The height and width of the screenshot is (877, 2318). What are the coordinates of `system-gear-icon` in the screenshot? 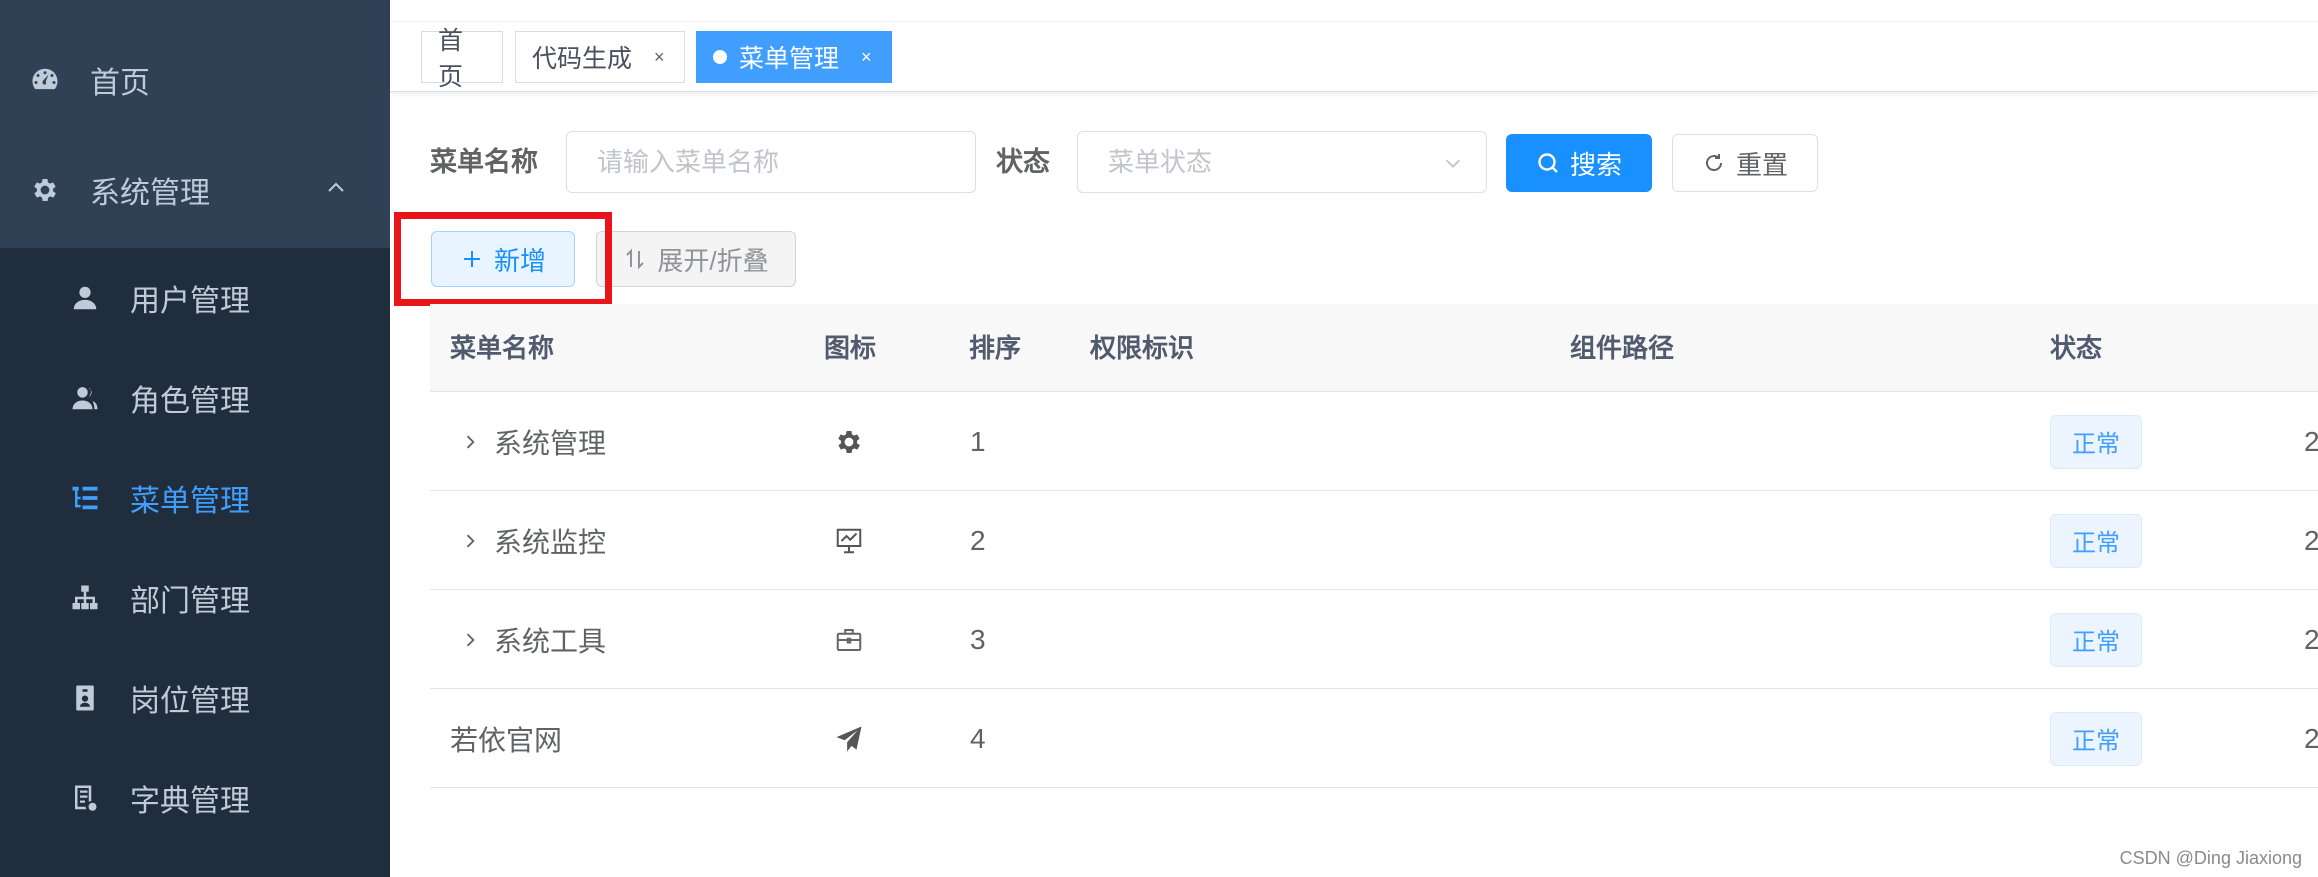 It's located at (849, 441).